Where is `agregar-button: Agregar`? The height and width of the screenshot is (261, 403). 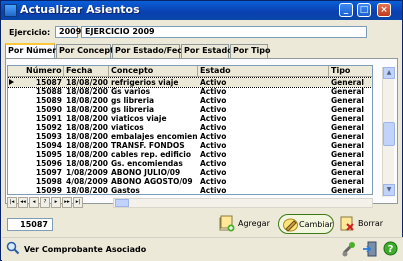
agregar-button: Agregar is located at coordinates (248, 224).